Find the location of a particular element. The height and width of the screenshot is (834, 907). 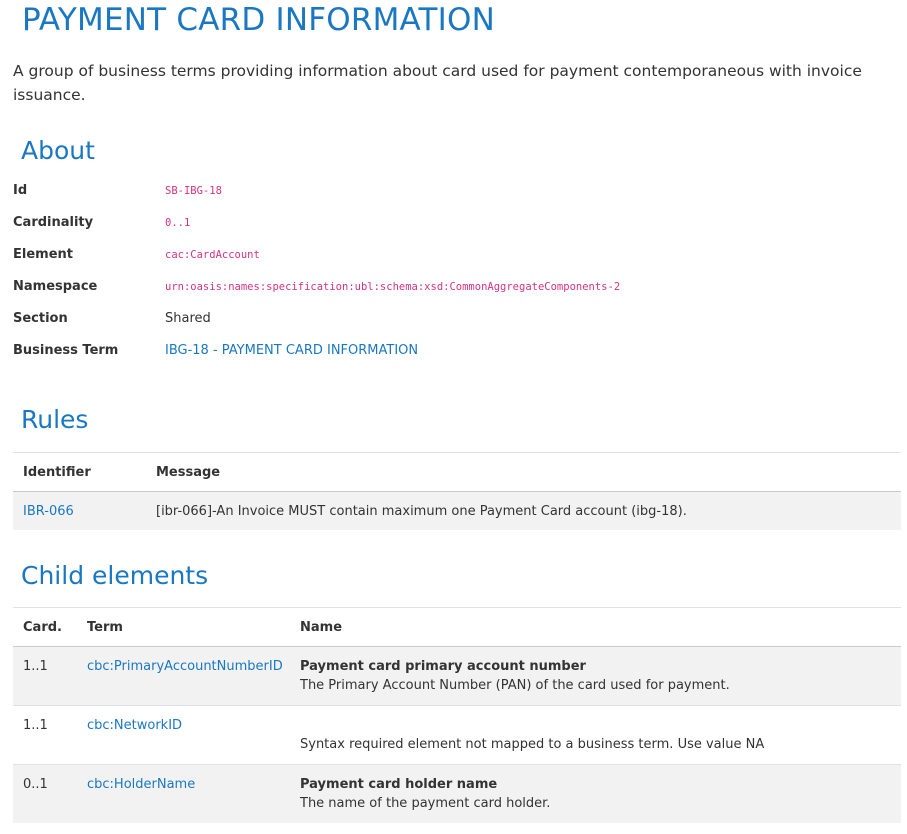

term-link: cbc:PrimaryAccountNumberID is located at coordinates (185, 666).